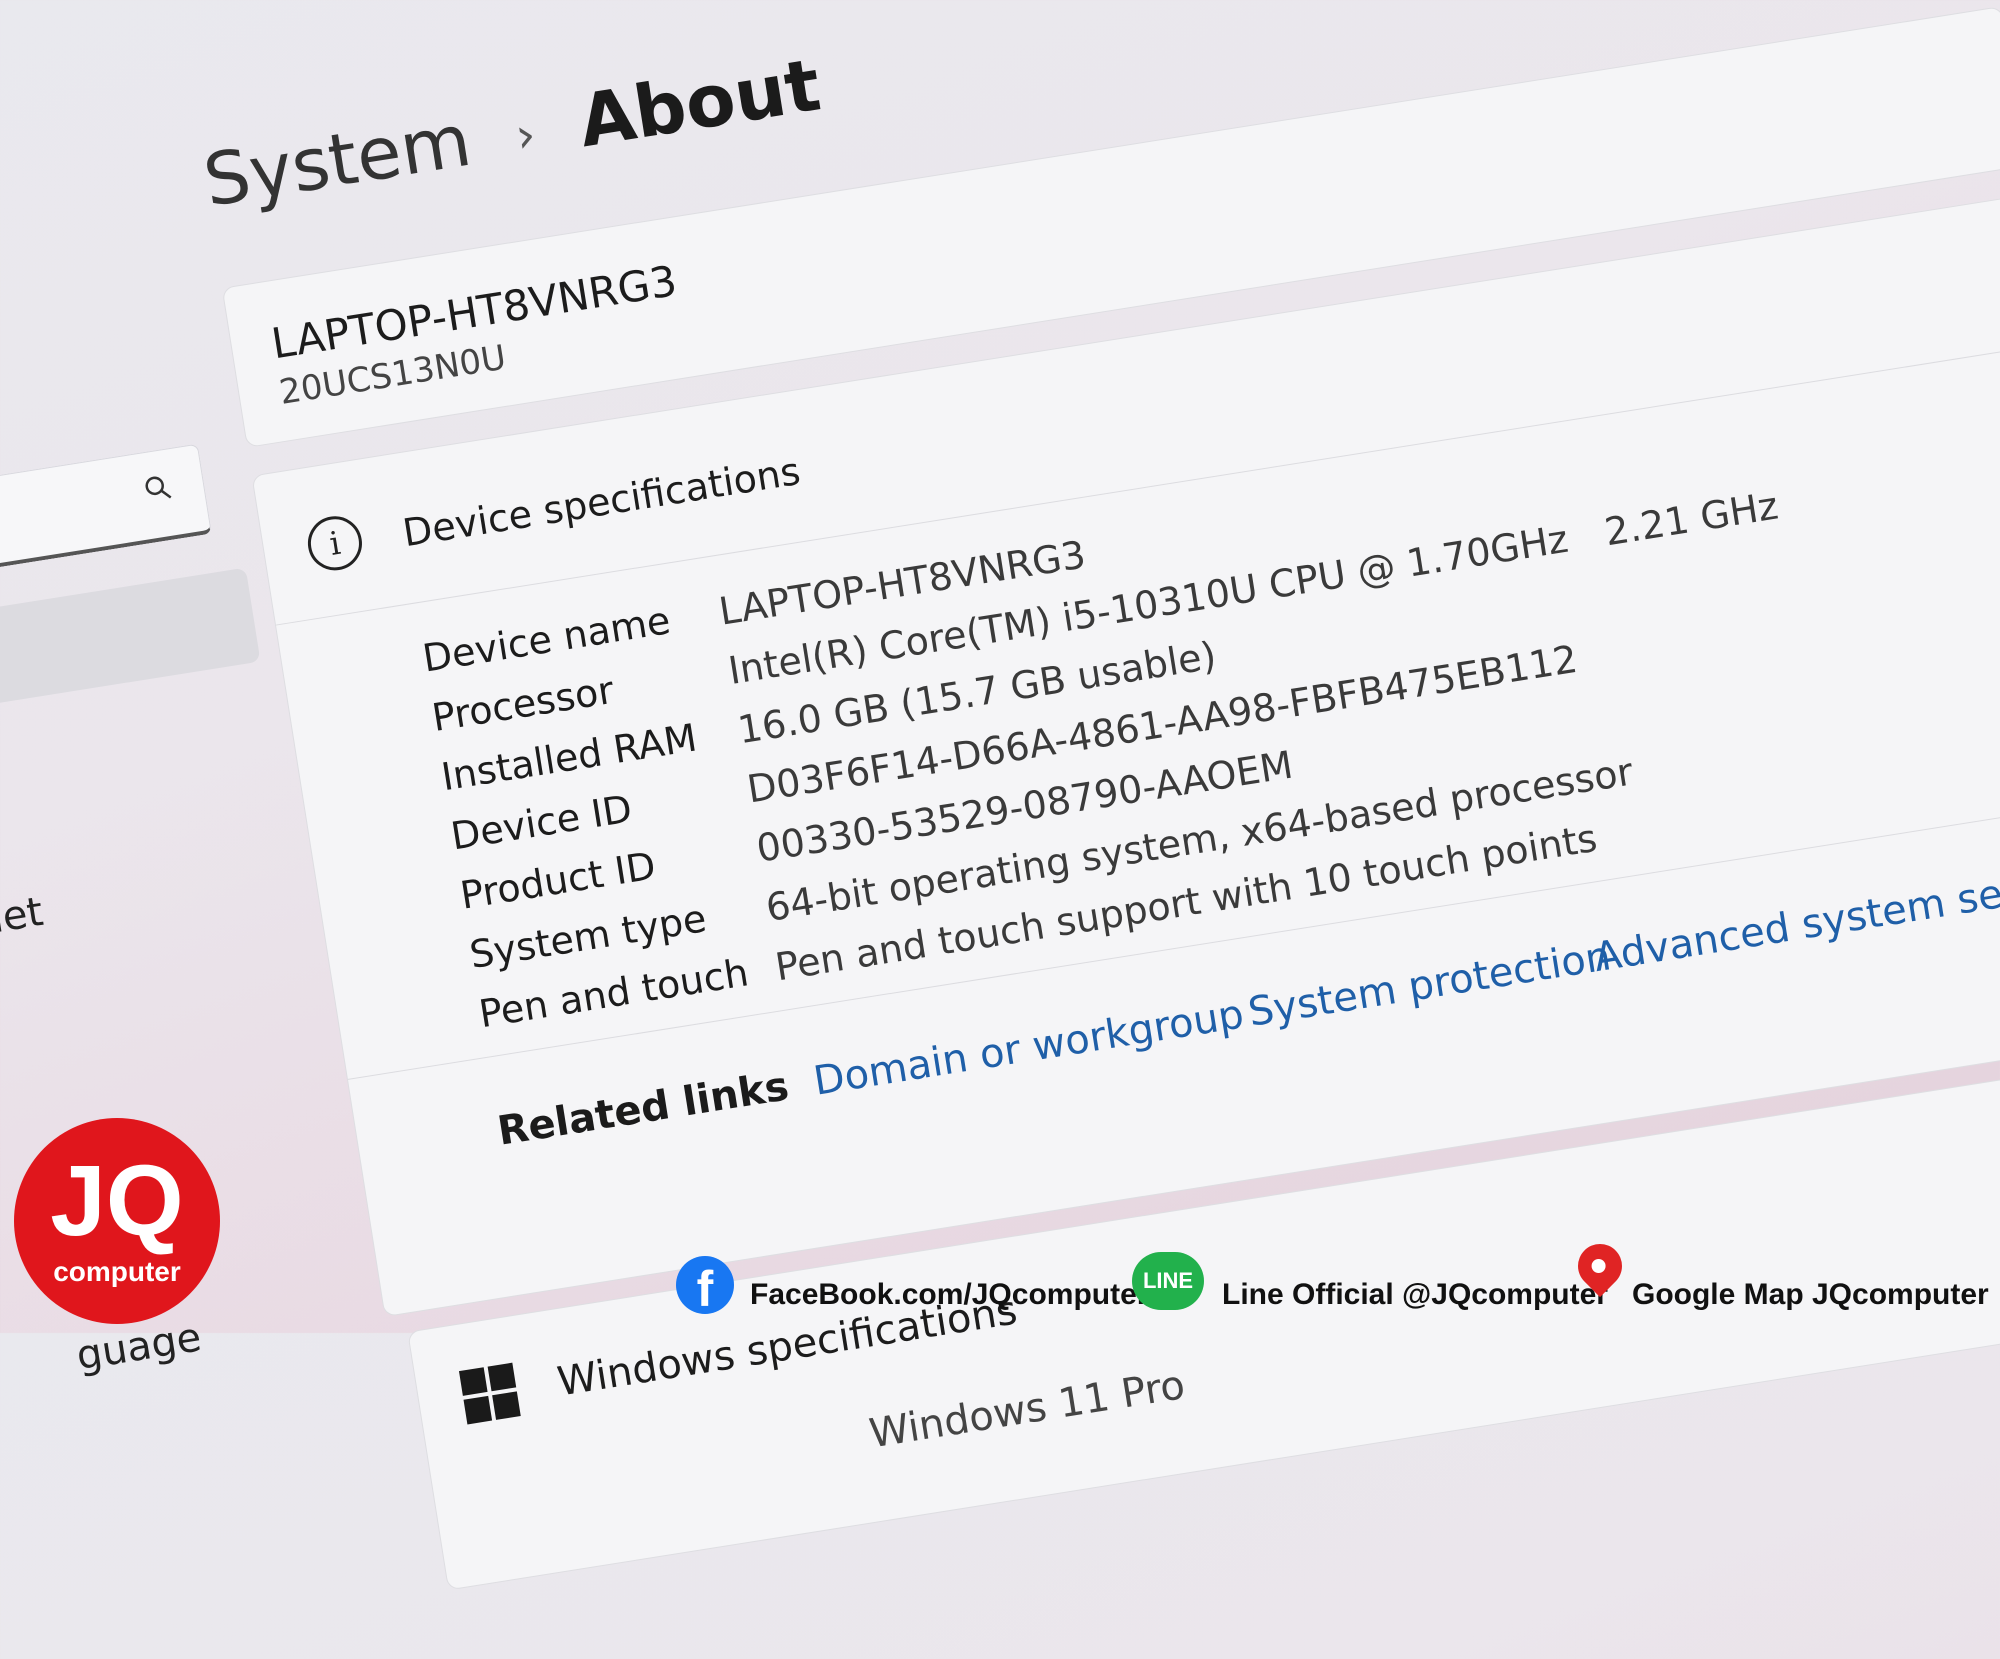  What do you see at coordinates (158, 487) in the screenshot?
I see `search-icon` at bounding box center [158, 487].